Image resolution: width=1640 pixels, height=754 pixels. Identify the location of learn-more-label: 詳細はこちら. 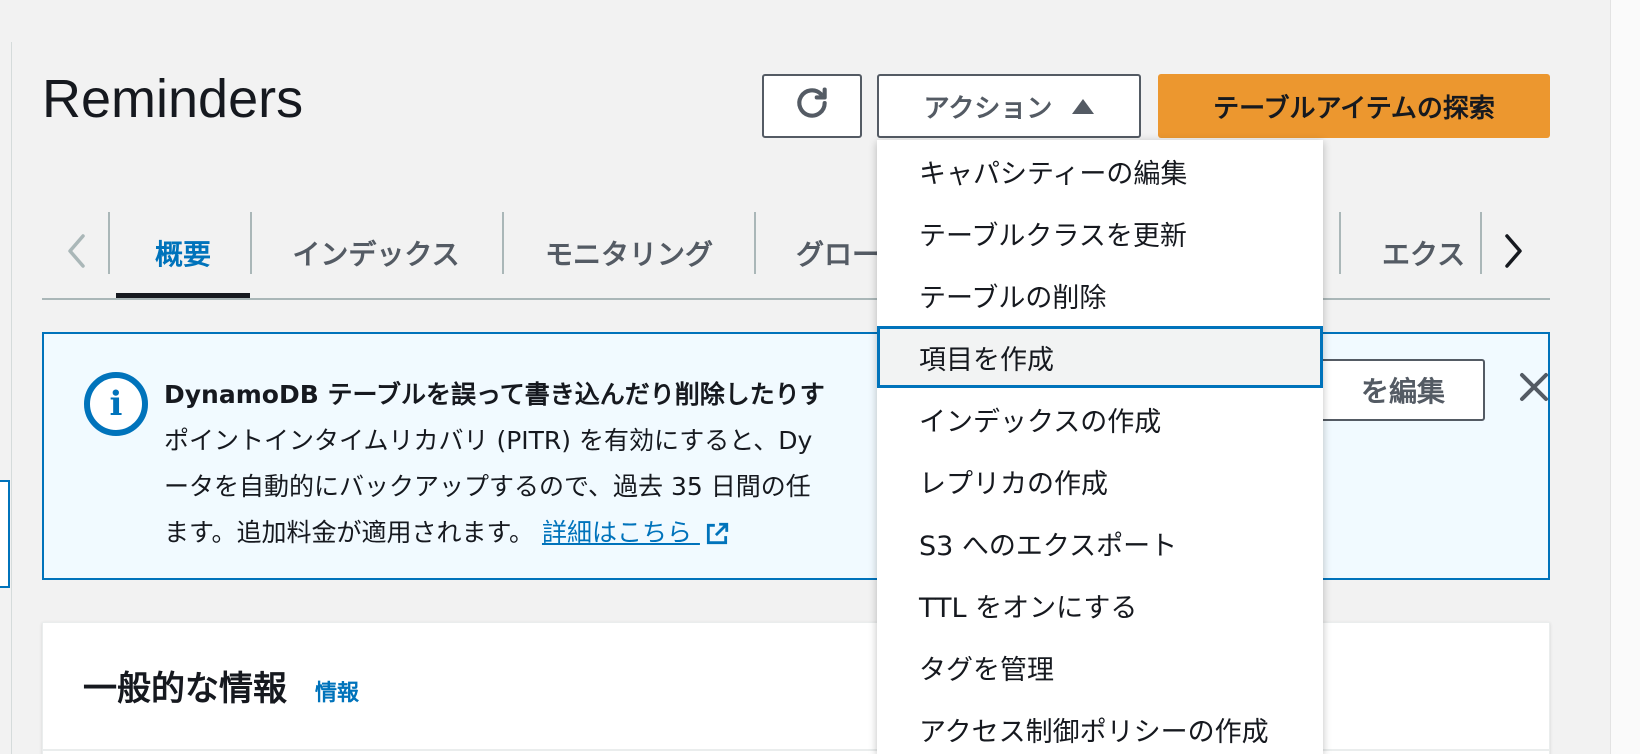
(616, 532).